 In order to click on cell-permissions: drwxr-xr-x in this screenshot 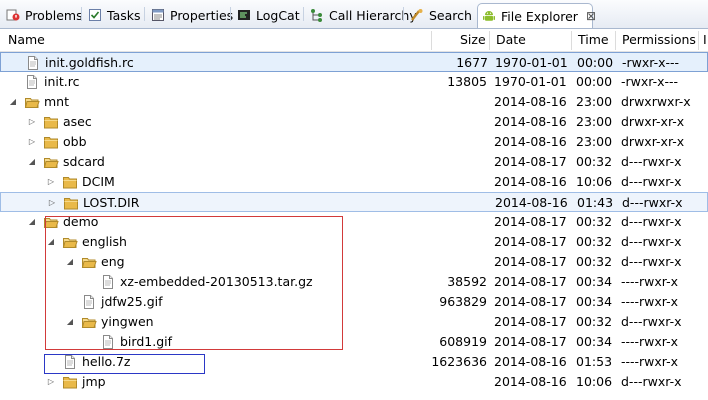, I will do `click(653, 121)`.